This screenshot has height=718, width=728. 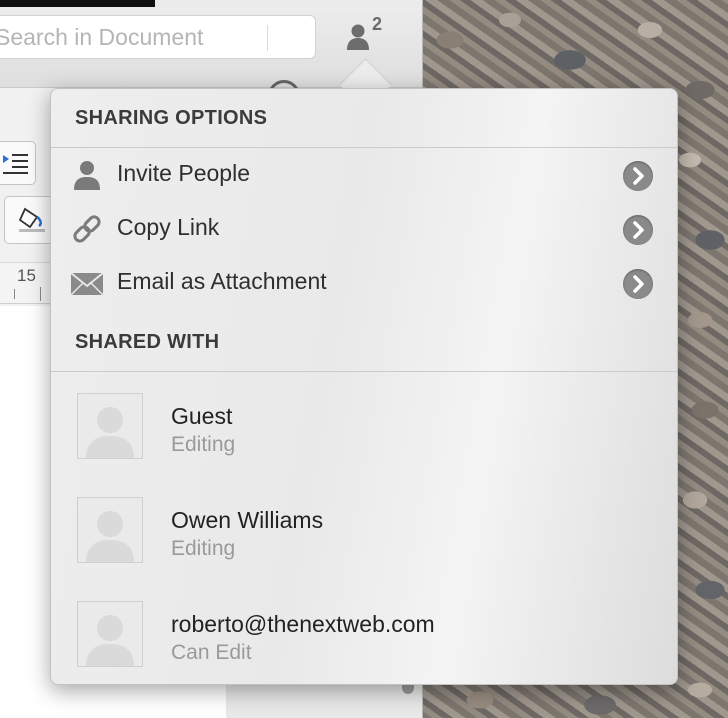 I want to click on title-bar, so click(x=77, y=3).